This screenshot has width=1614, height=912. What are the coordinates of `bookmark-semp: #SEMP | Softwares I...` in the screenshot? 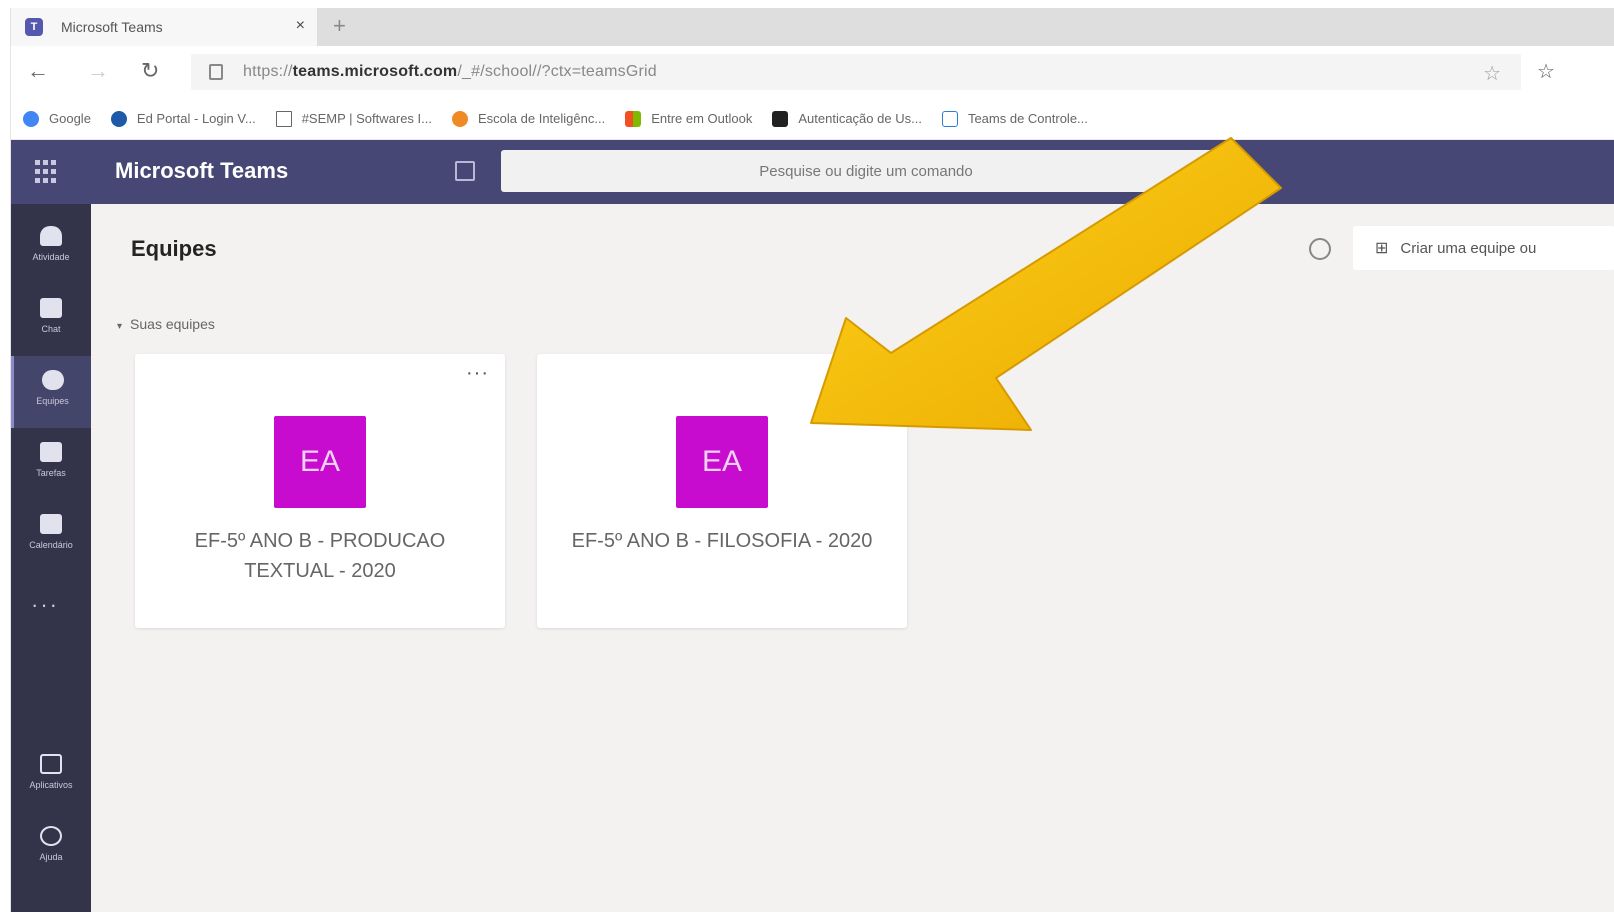 It's located at (353, 118).